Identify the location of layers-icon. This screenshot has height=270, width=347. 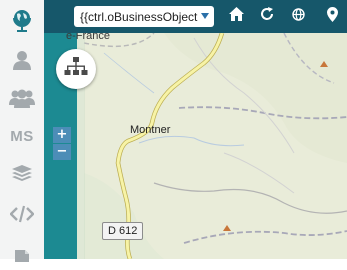
(22, 174).